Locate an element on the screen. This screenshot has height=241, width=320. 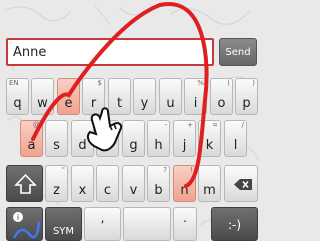
key-hint: = is located at coordinates (215, 125).